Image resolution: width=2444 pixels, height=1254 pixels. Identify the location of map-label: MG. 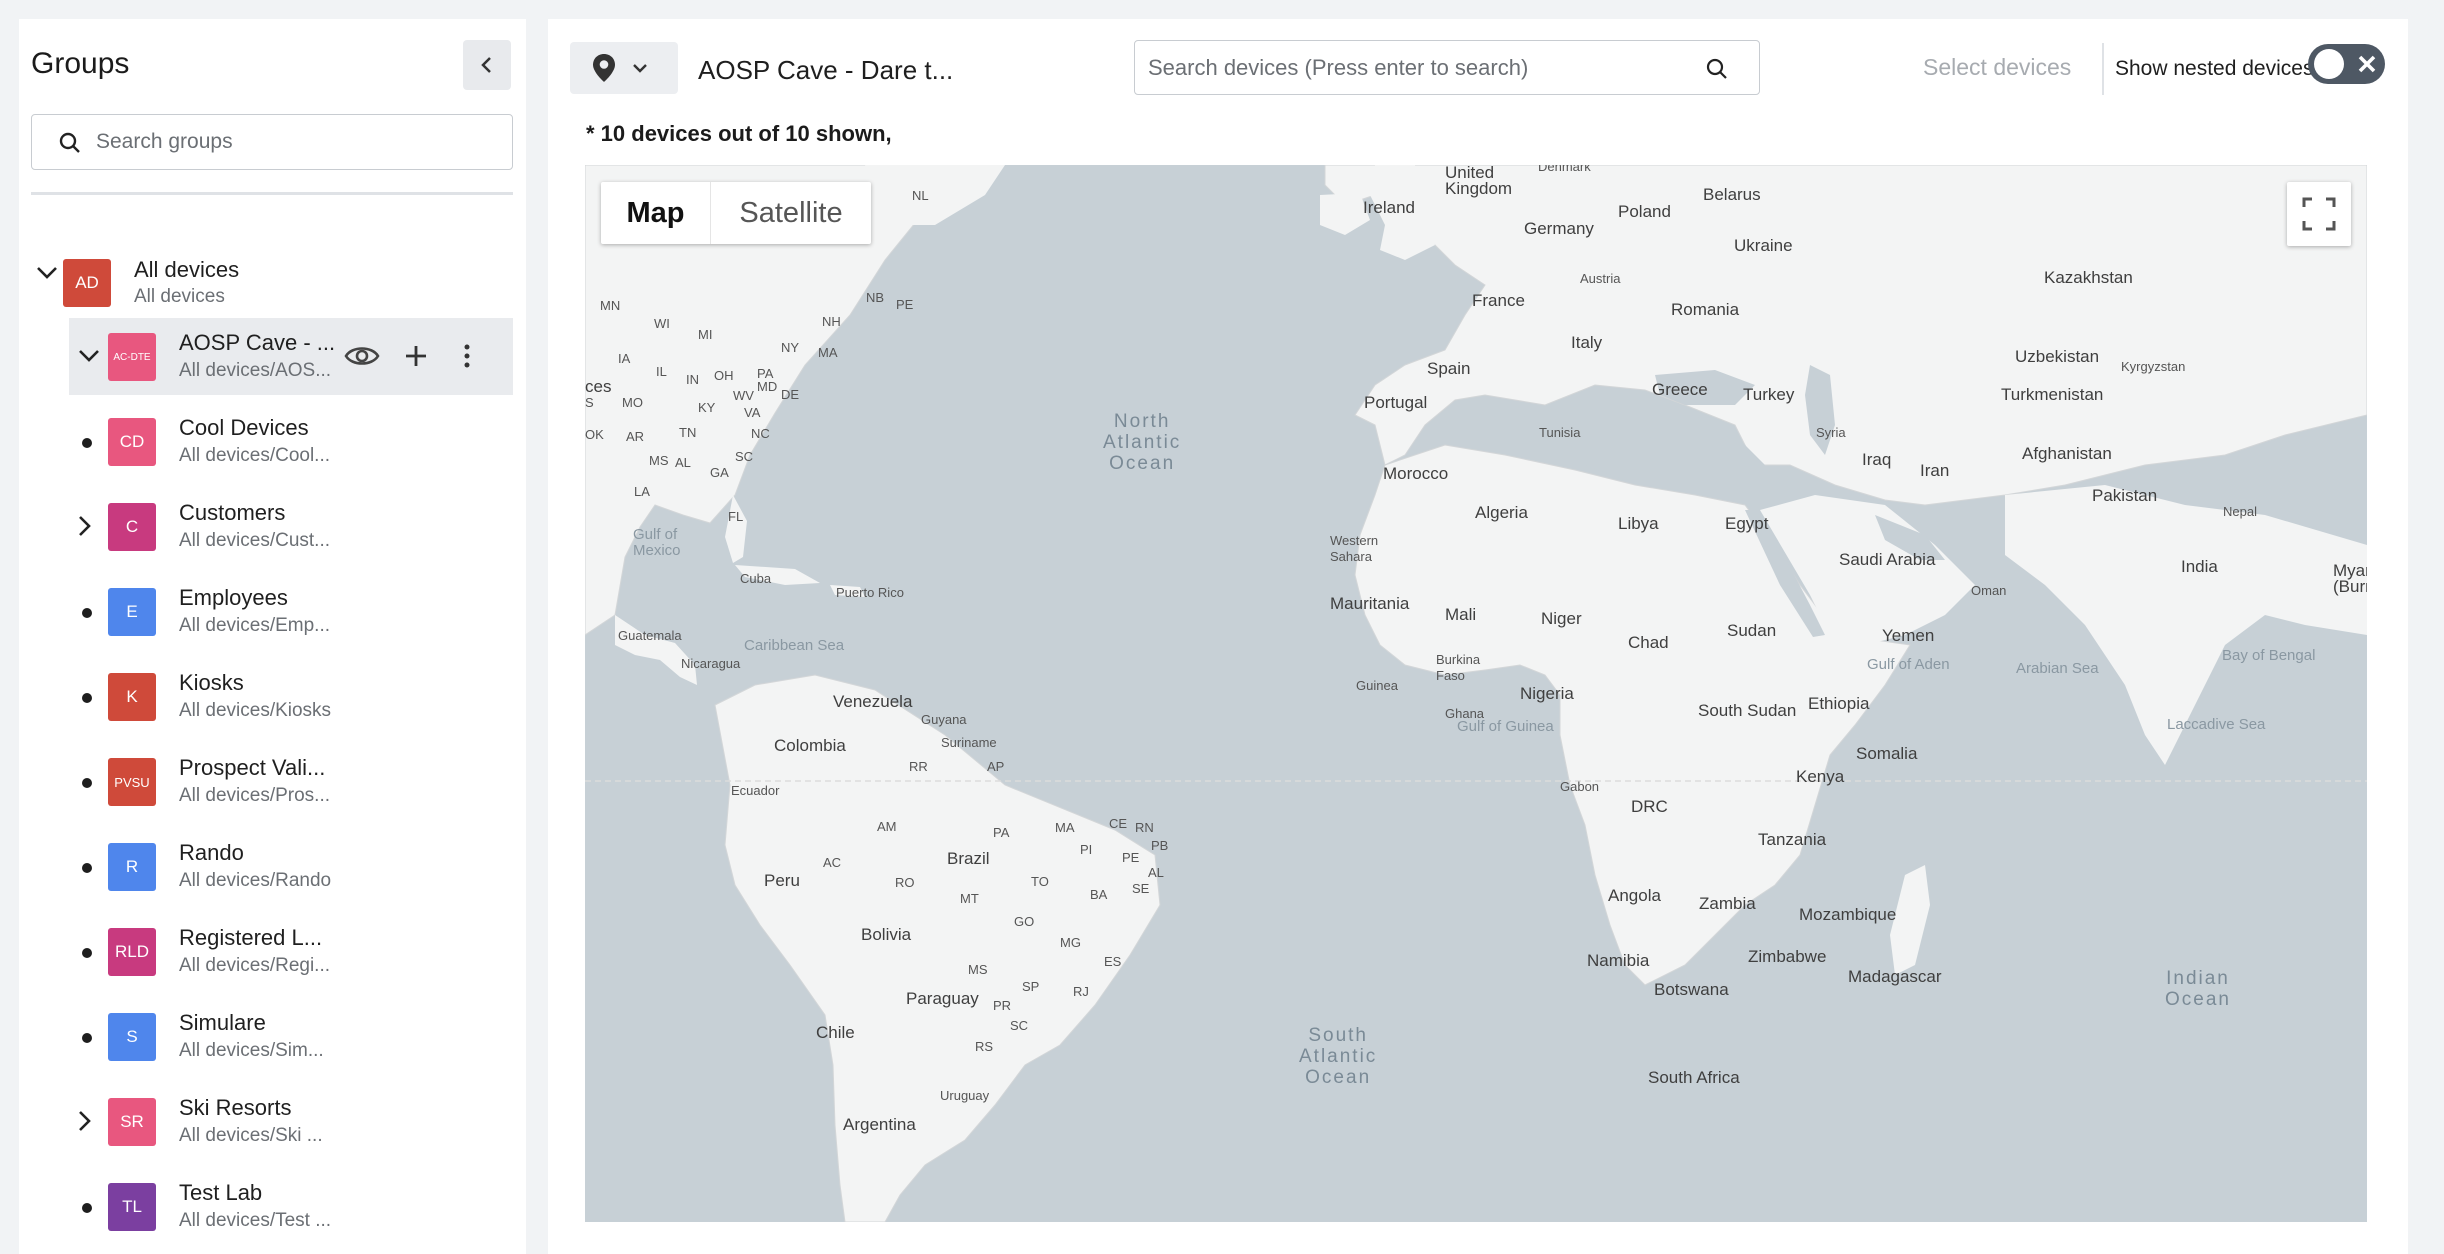
(1070, 942).